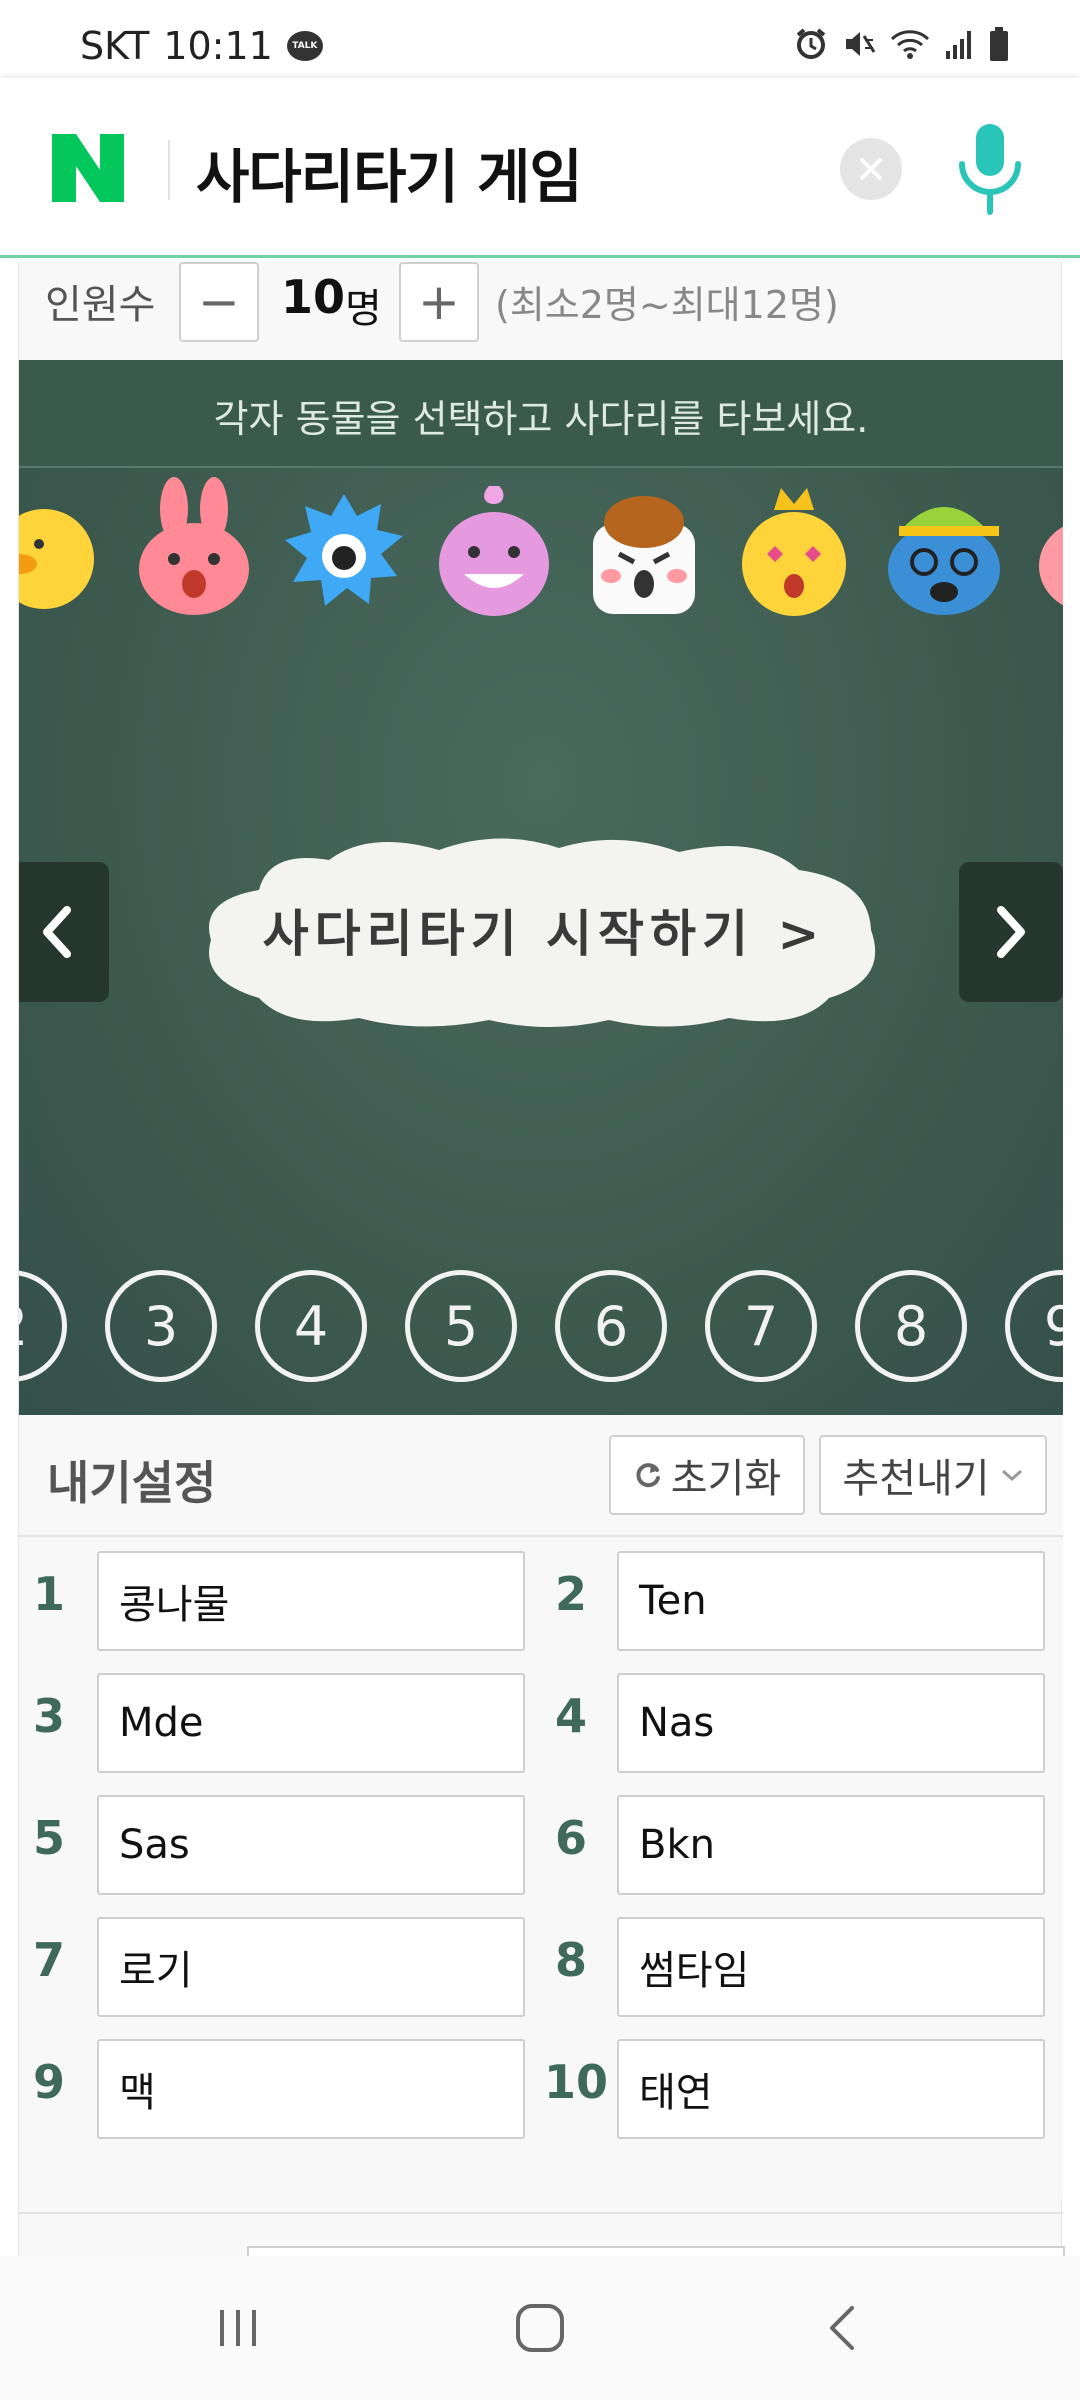 This screenshot has height=2400, width=1080. I want to click on bet-number: 4, so click(570, 1716).